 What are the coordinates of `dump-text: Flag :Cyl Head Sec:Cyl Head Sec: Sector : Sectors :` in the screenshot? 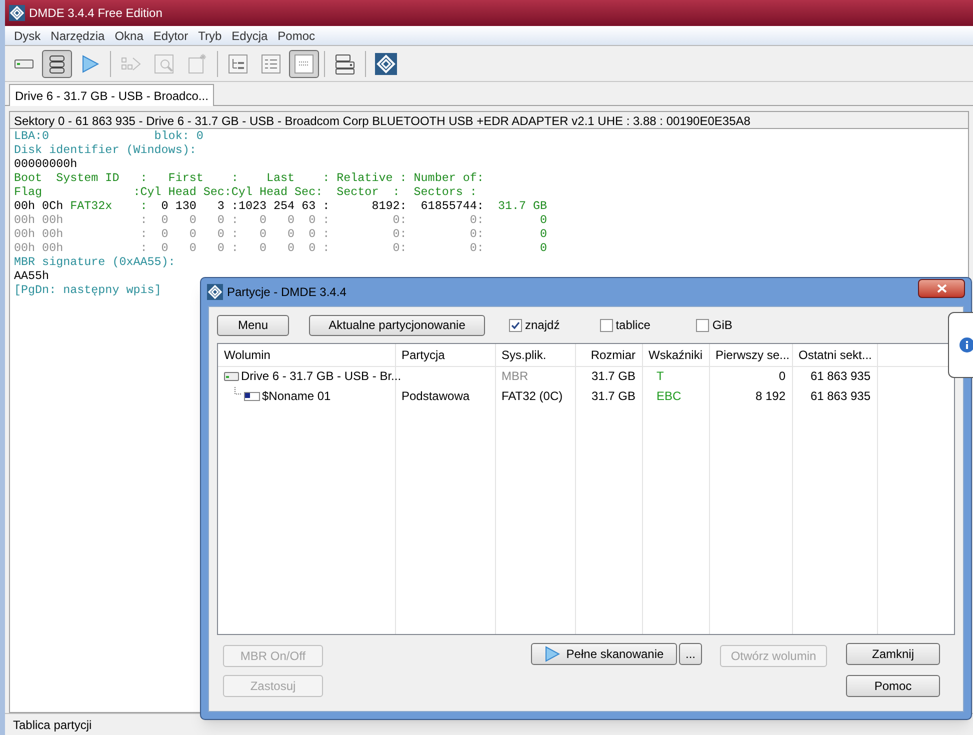 It's located at (245, 192).